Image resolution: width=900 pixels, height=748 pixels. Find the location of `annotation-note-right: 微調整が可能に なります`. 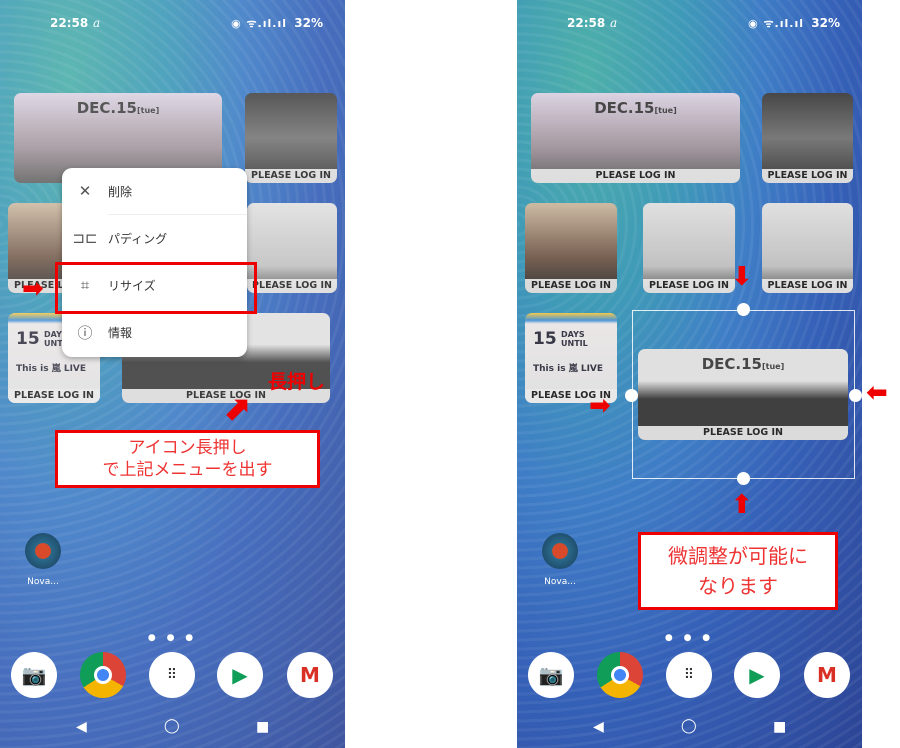

annotation-note-right: 微調整が可能に なります is located at coordinates (738, 571).